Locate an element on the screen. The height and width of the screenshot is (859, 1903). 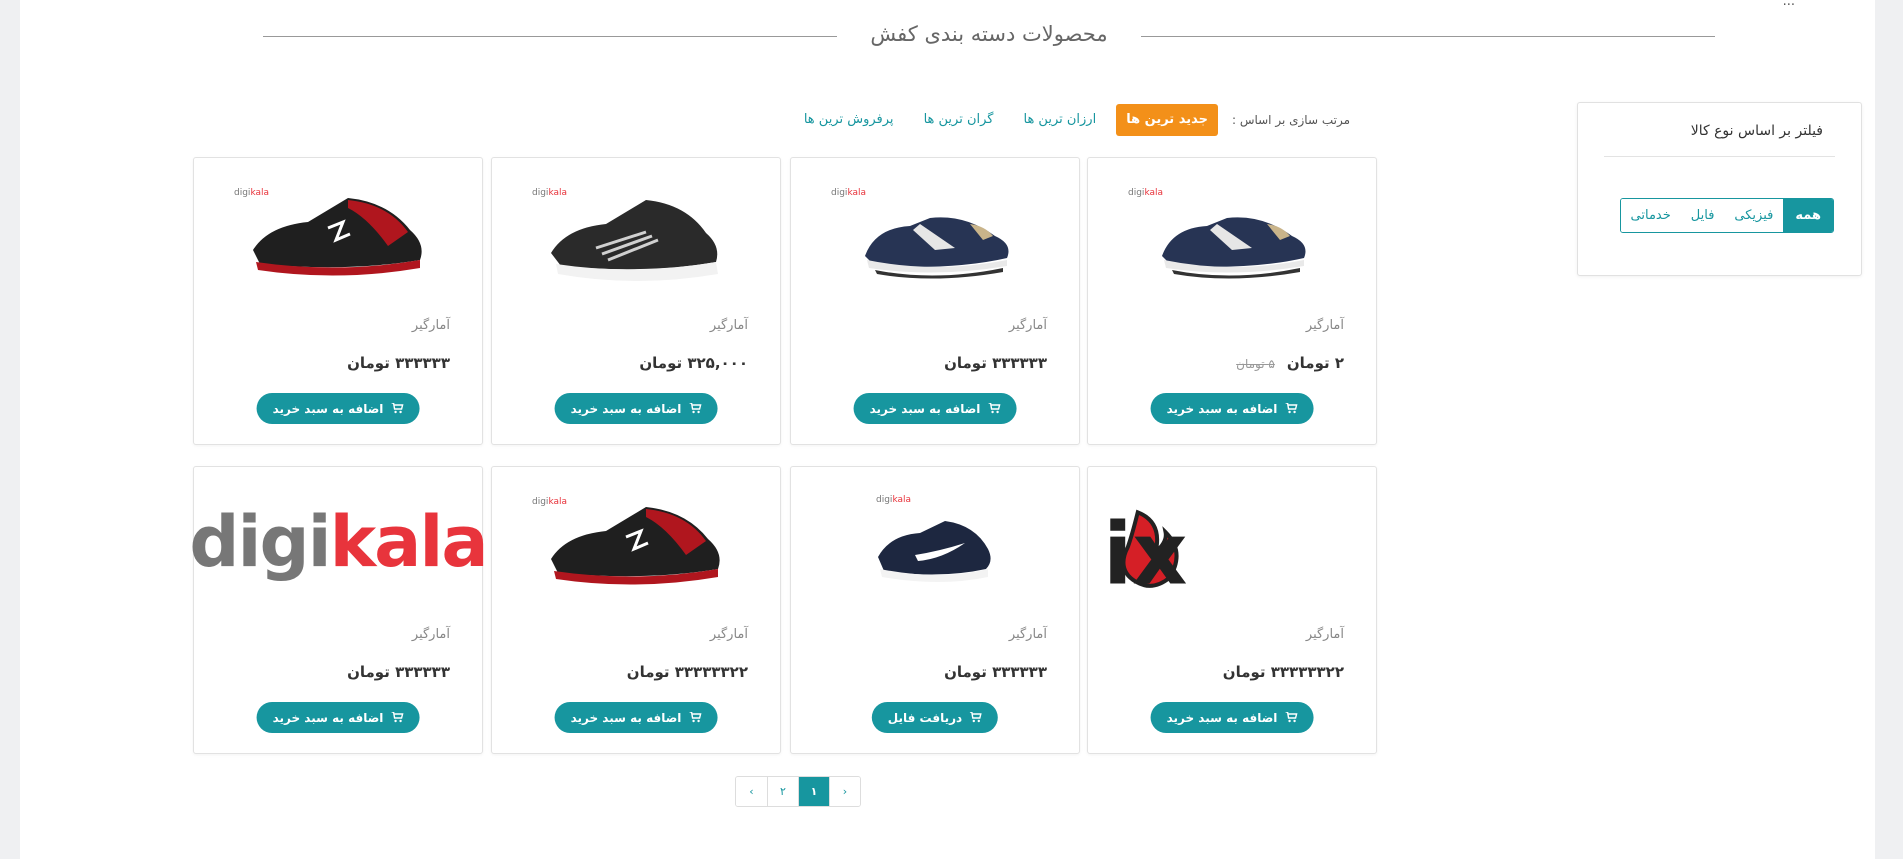
section-header: محصولات دسته بندی کفش is located at coordinates (989, 35).